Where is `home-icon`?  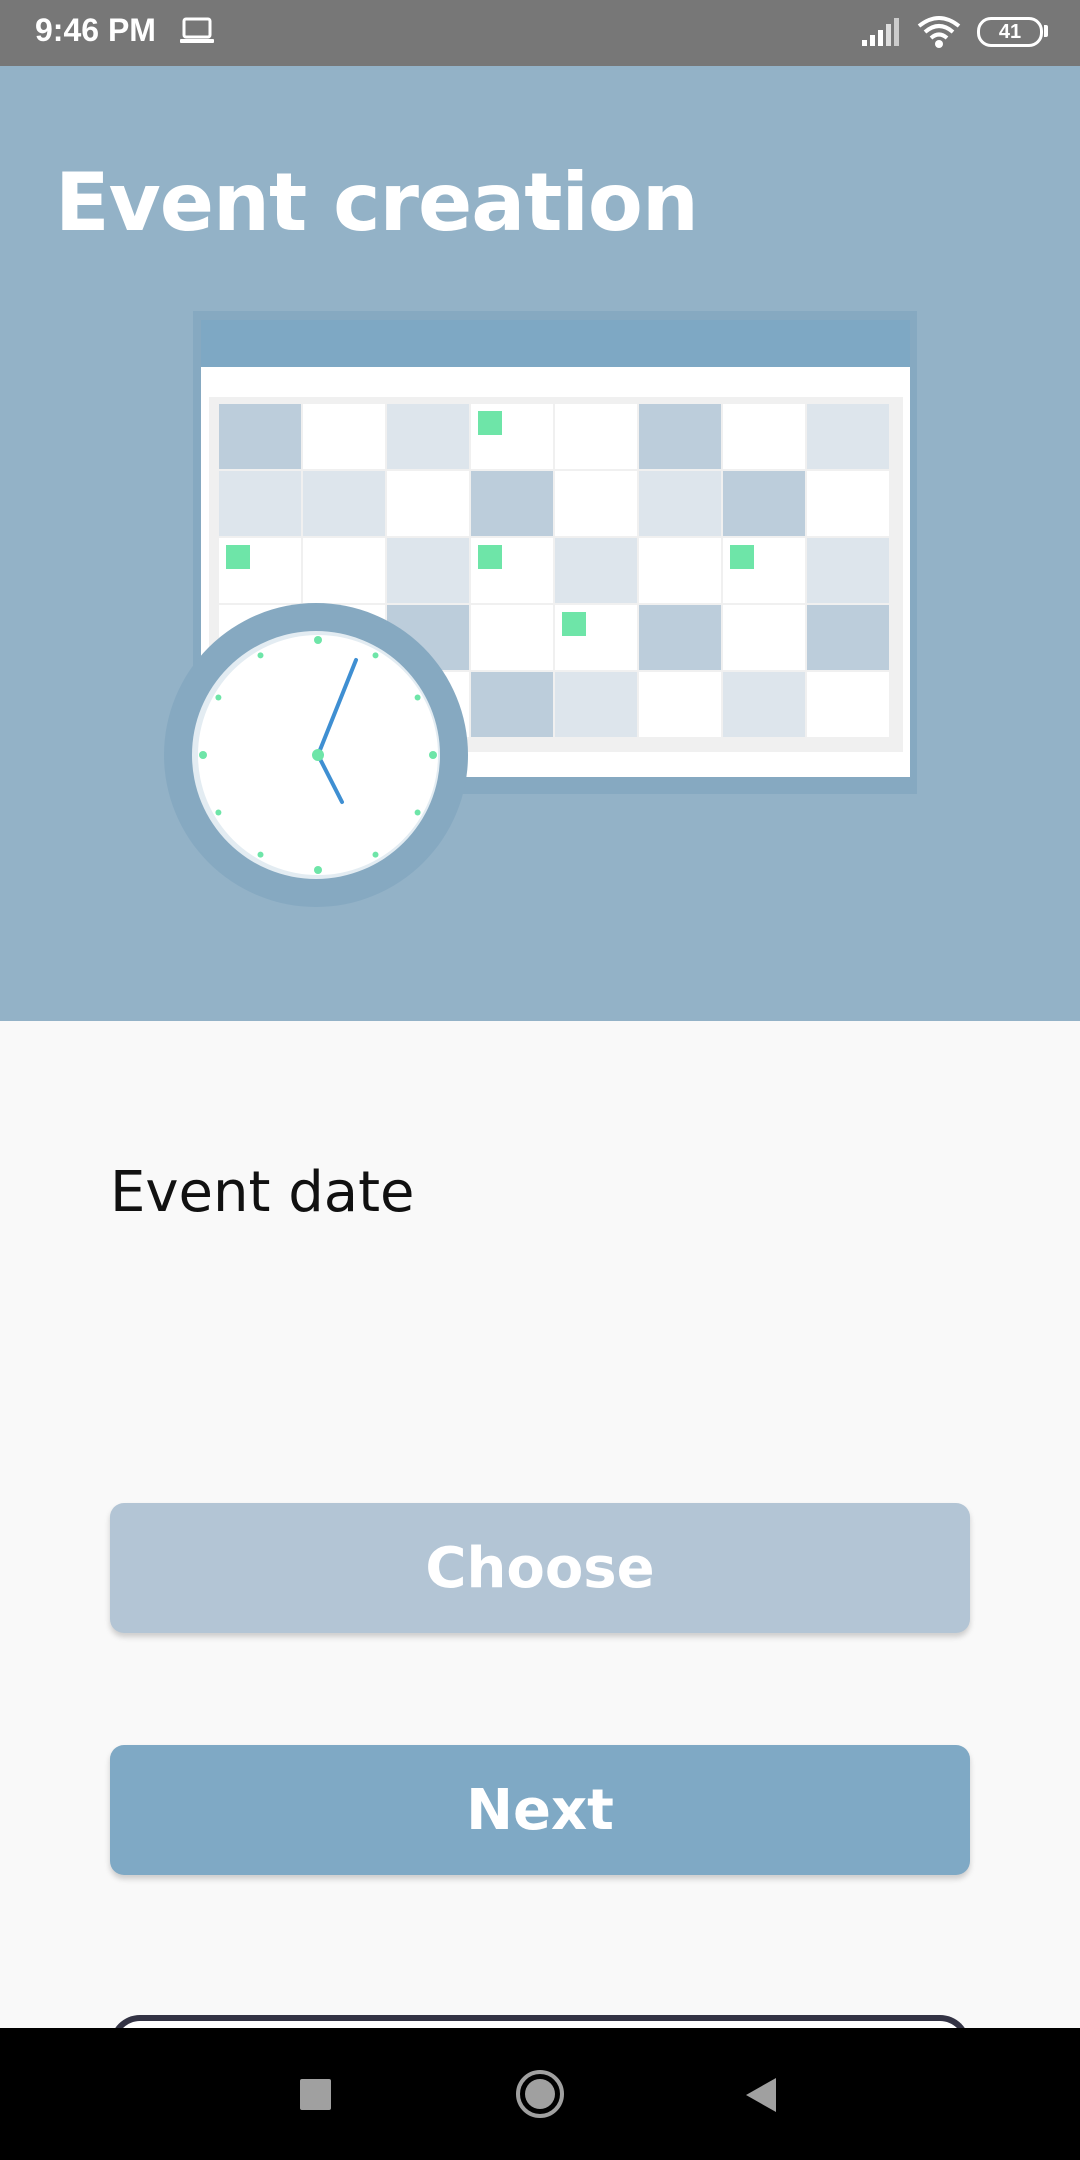
home-icon is located at coordinates (540, 2094).